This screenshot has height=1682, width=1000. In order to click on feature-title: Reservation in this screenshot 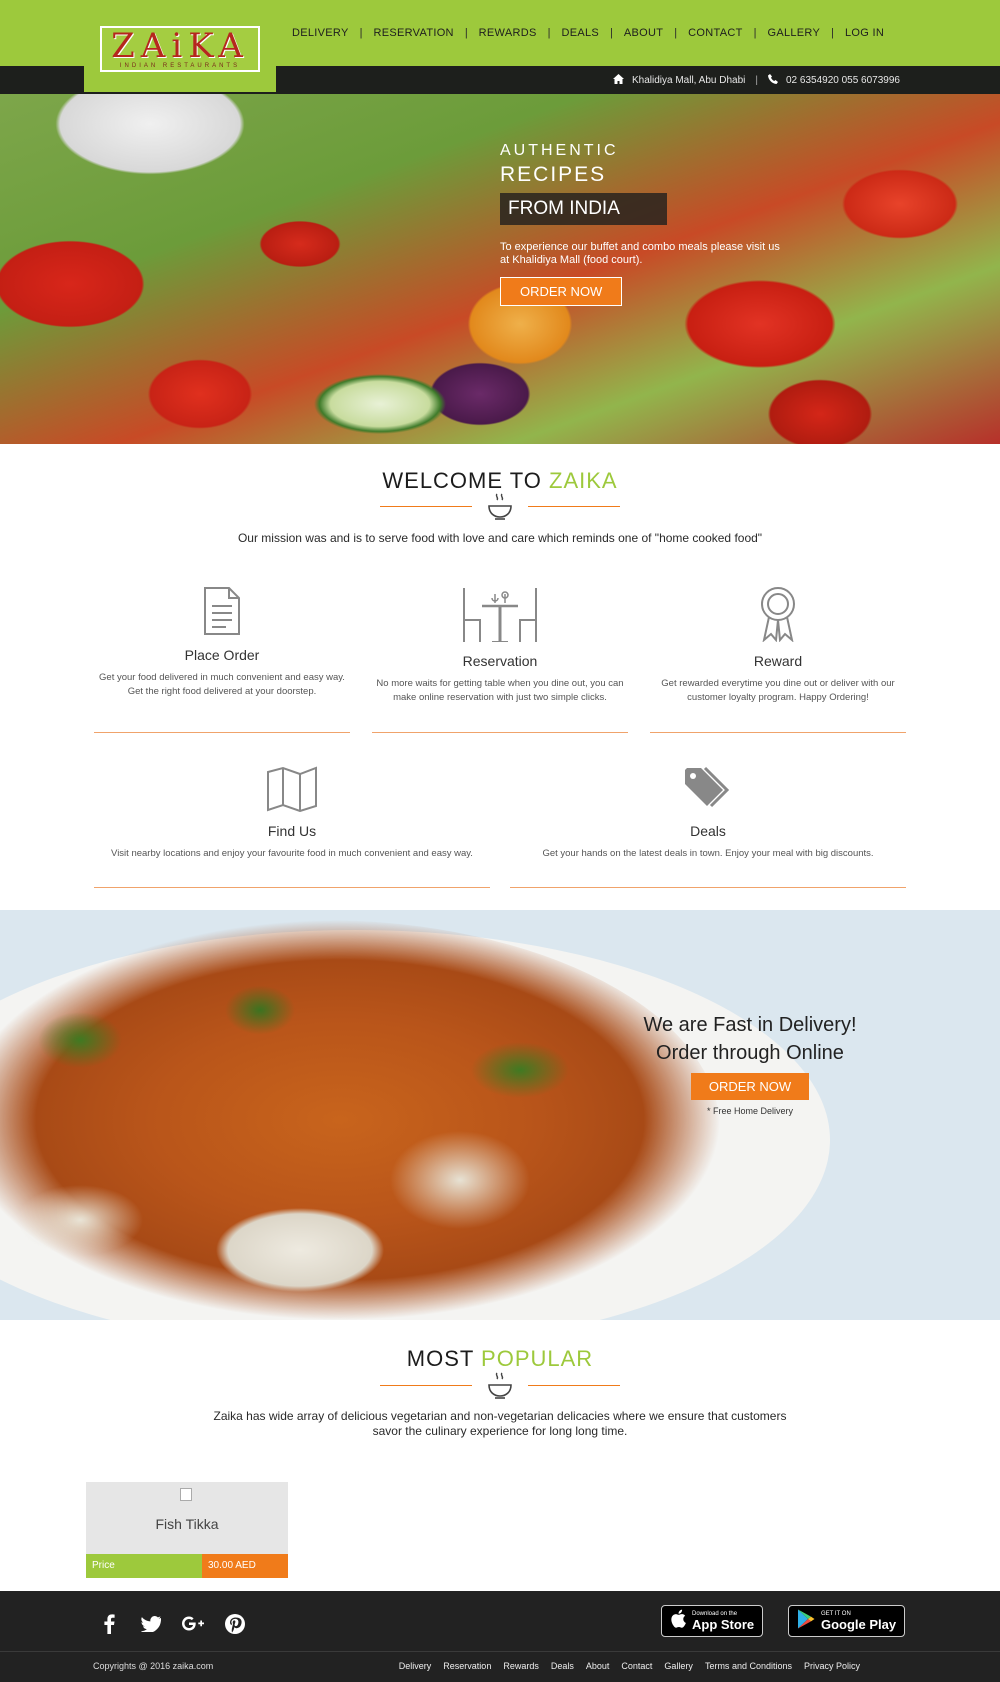, I will do `click(500, 661)`.